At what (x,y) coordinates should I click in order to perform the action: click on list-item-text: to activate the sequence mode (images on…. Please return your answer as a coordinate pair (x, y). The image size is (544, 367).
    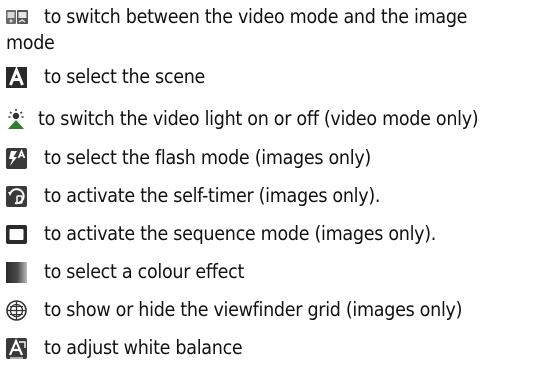
    Looking at the image, I should click on (240, 233).